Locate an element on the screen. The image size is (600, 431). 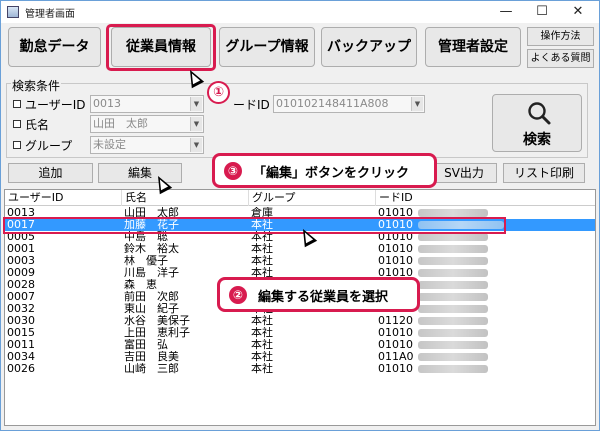
card-id-field: 010102148411A808 ▼ is located at coordinates (349, 104).